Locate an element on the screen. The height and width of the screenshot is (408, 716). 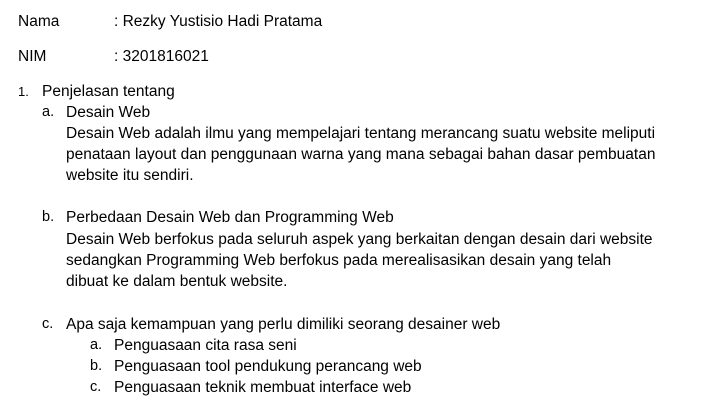
section-title: Penjelasan tentang is located at coordinates (108, 91).